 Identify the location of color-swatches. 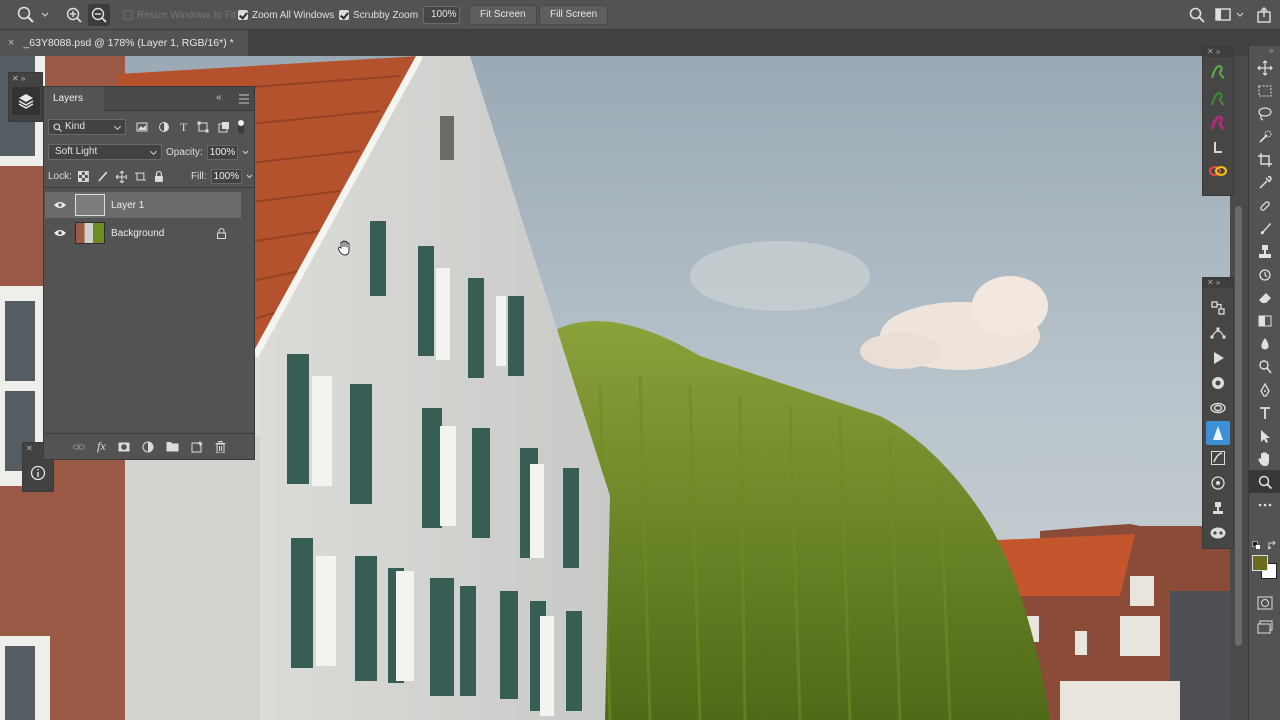
(1264, 563).